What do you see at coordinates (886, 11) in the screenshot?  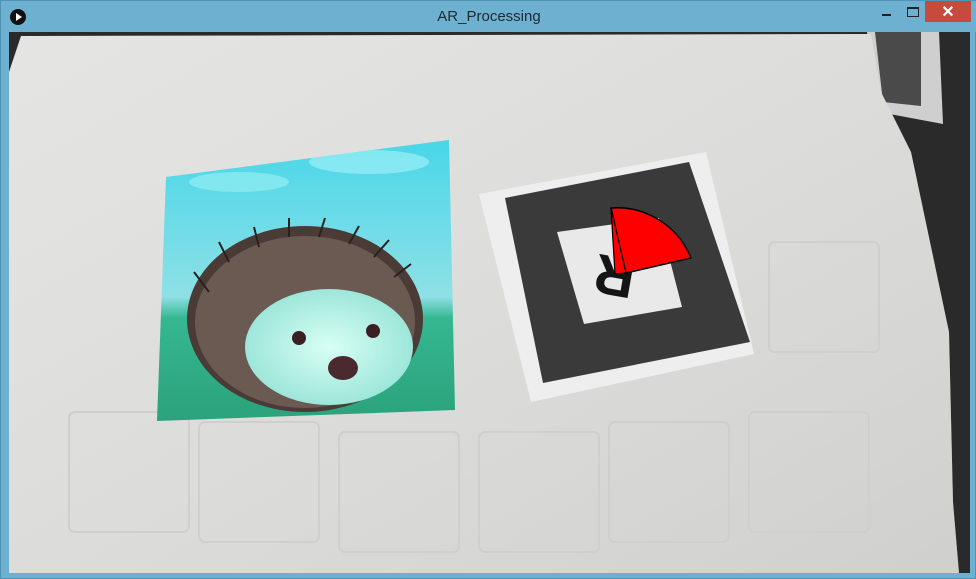 I see `minimize-button` at bounding box center [886, 11].